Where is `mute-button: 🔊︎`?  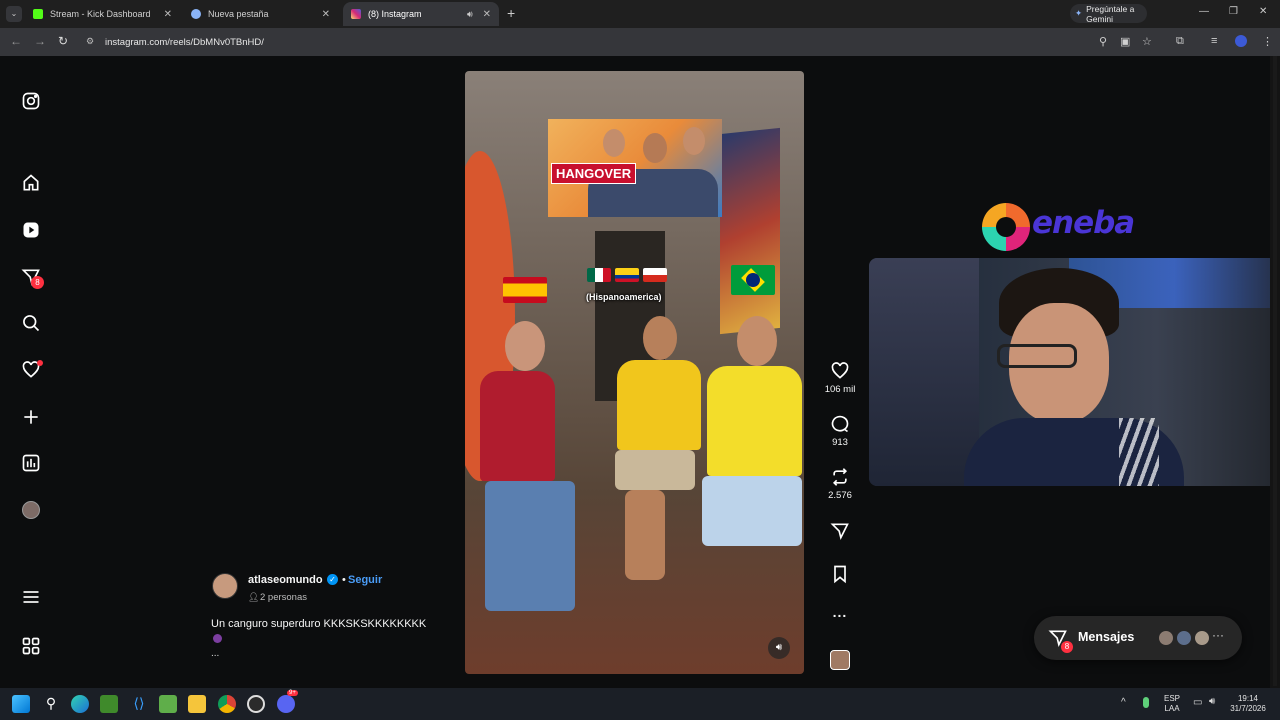 mute-button: 🔊︎ is located at coordinates (779, 648).